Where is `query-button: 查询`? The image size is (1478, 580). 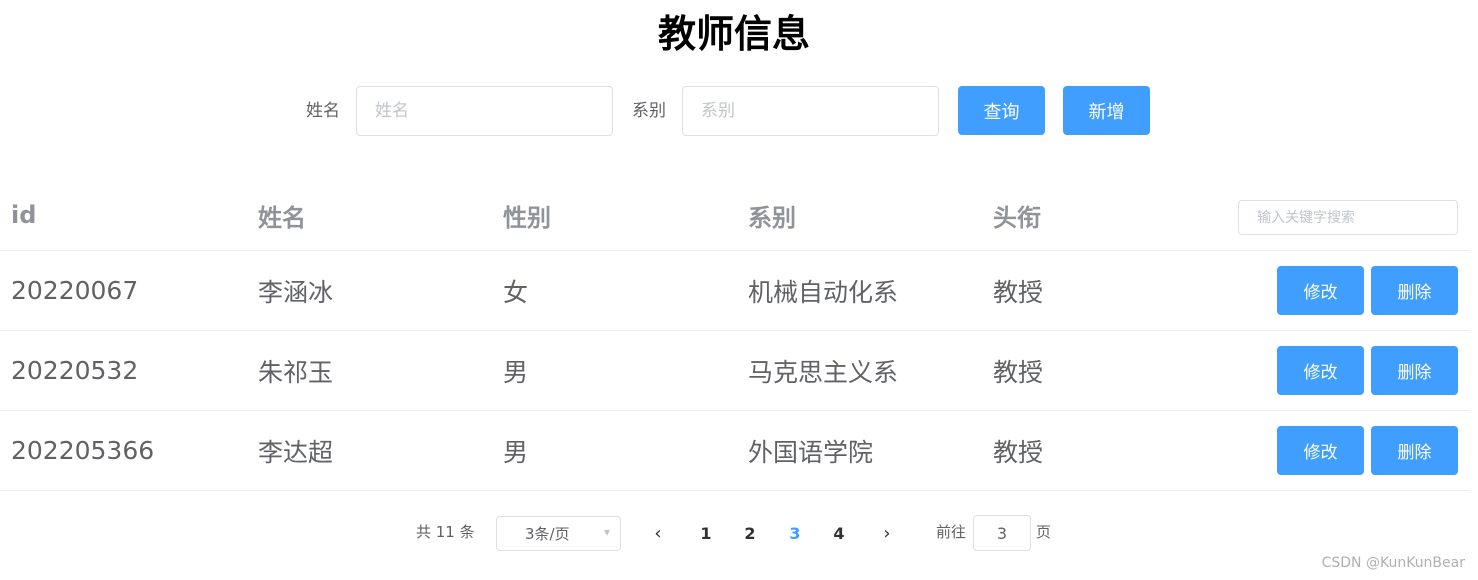 query-button: 查询 is located at coordinates (1001, 110).